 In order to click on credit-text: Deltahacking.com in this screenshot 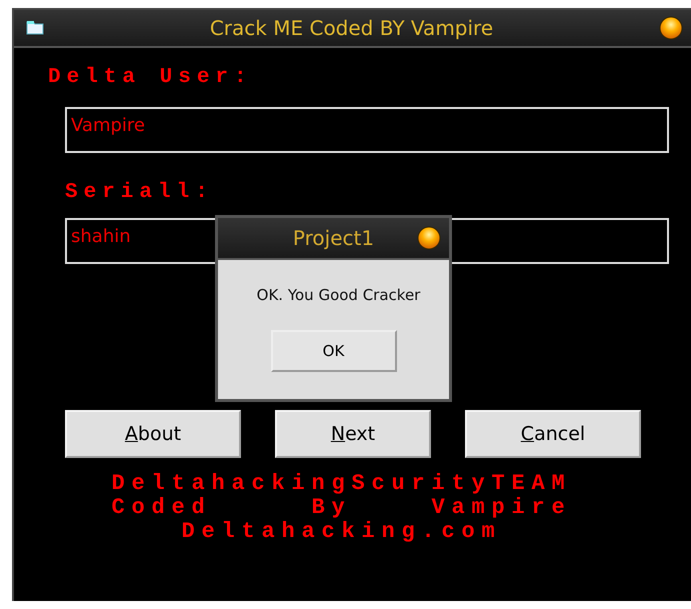, I will do `click(341, 532)`.